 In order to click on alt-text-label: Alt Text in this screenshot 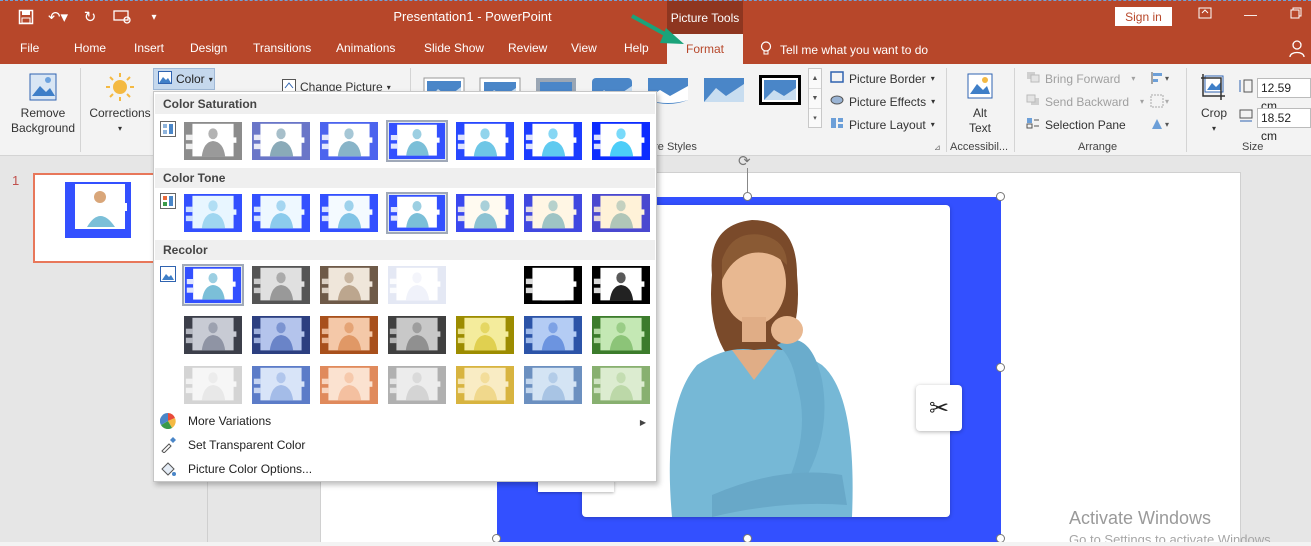, I will do `click(979, 120)`.